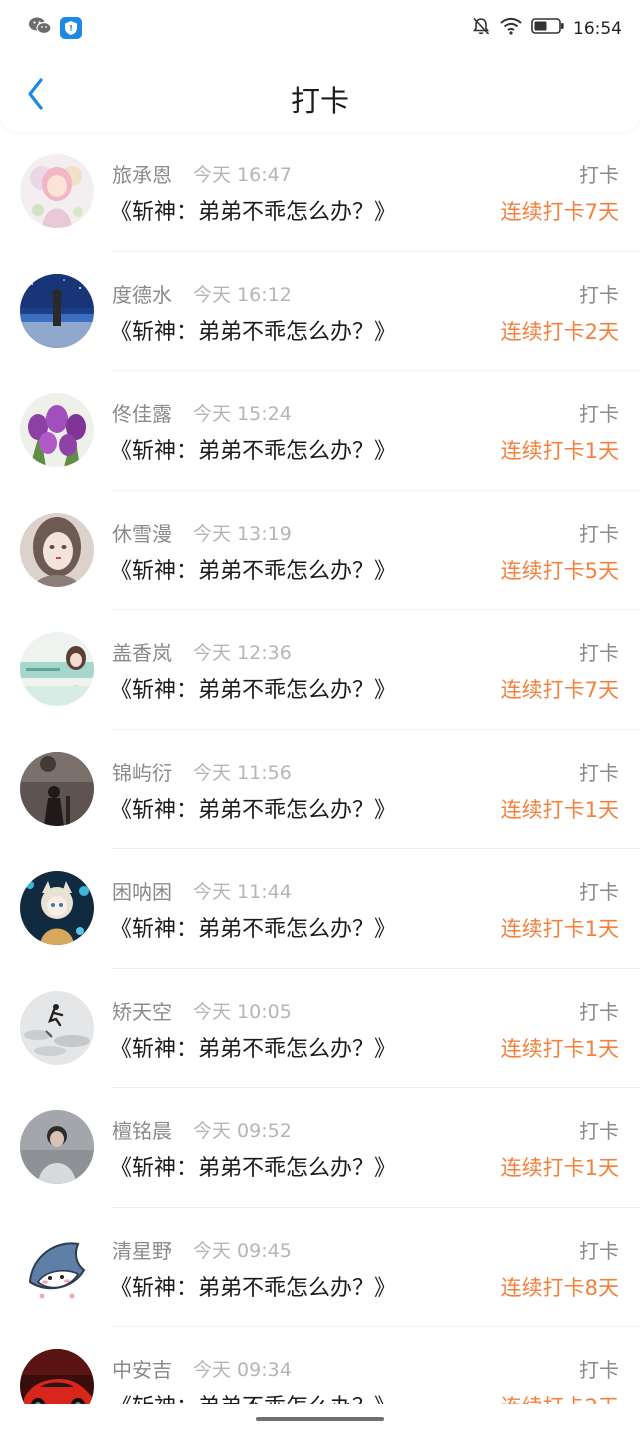 The width and height of the screenshot is (640, 1433). I want to click on user-name: 困呐困, so click(142, 890).